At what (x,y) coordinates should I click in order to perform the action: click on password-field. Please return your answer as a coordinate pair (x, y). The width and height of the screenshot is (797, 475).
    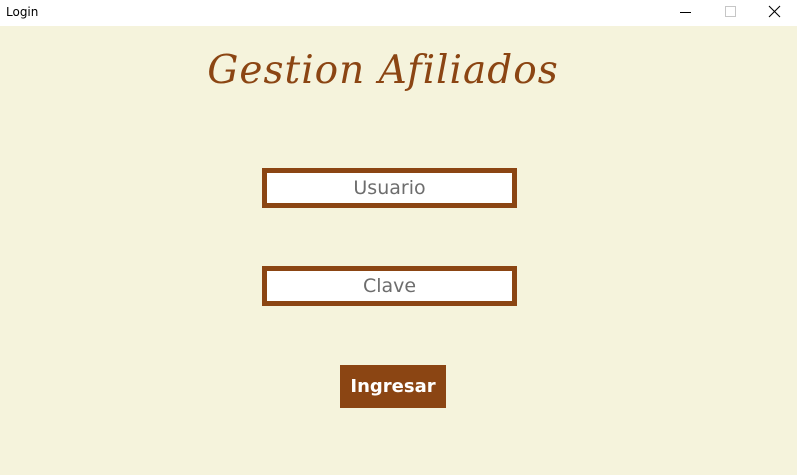
    Looking at the image, I should click on (389, 286).